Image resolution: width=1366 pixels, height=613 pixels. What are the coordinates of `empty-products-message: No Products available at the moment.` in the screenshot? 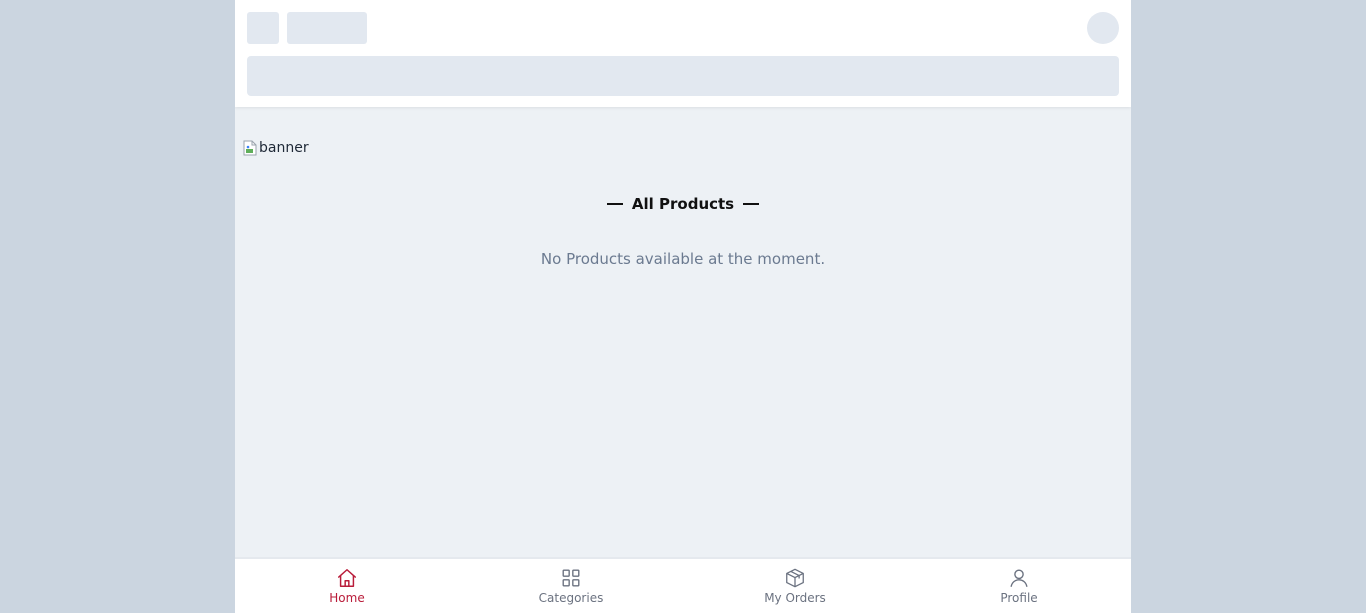 It's located at (683, 259).